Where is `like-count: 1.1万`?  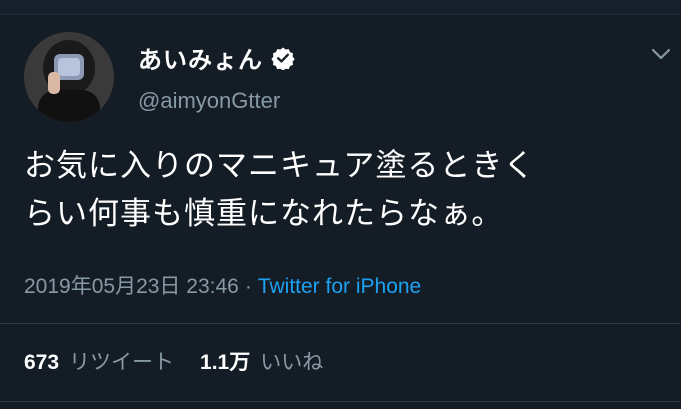
like-count: 1.1万 is located at coordinates (225, 361).